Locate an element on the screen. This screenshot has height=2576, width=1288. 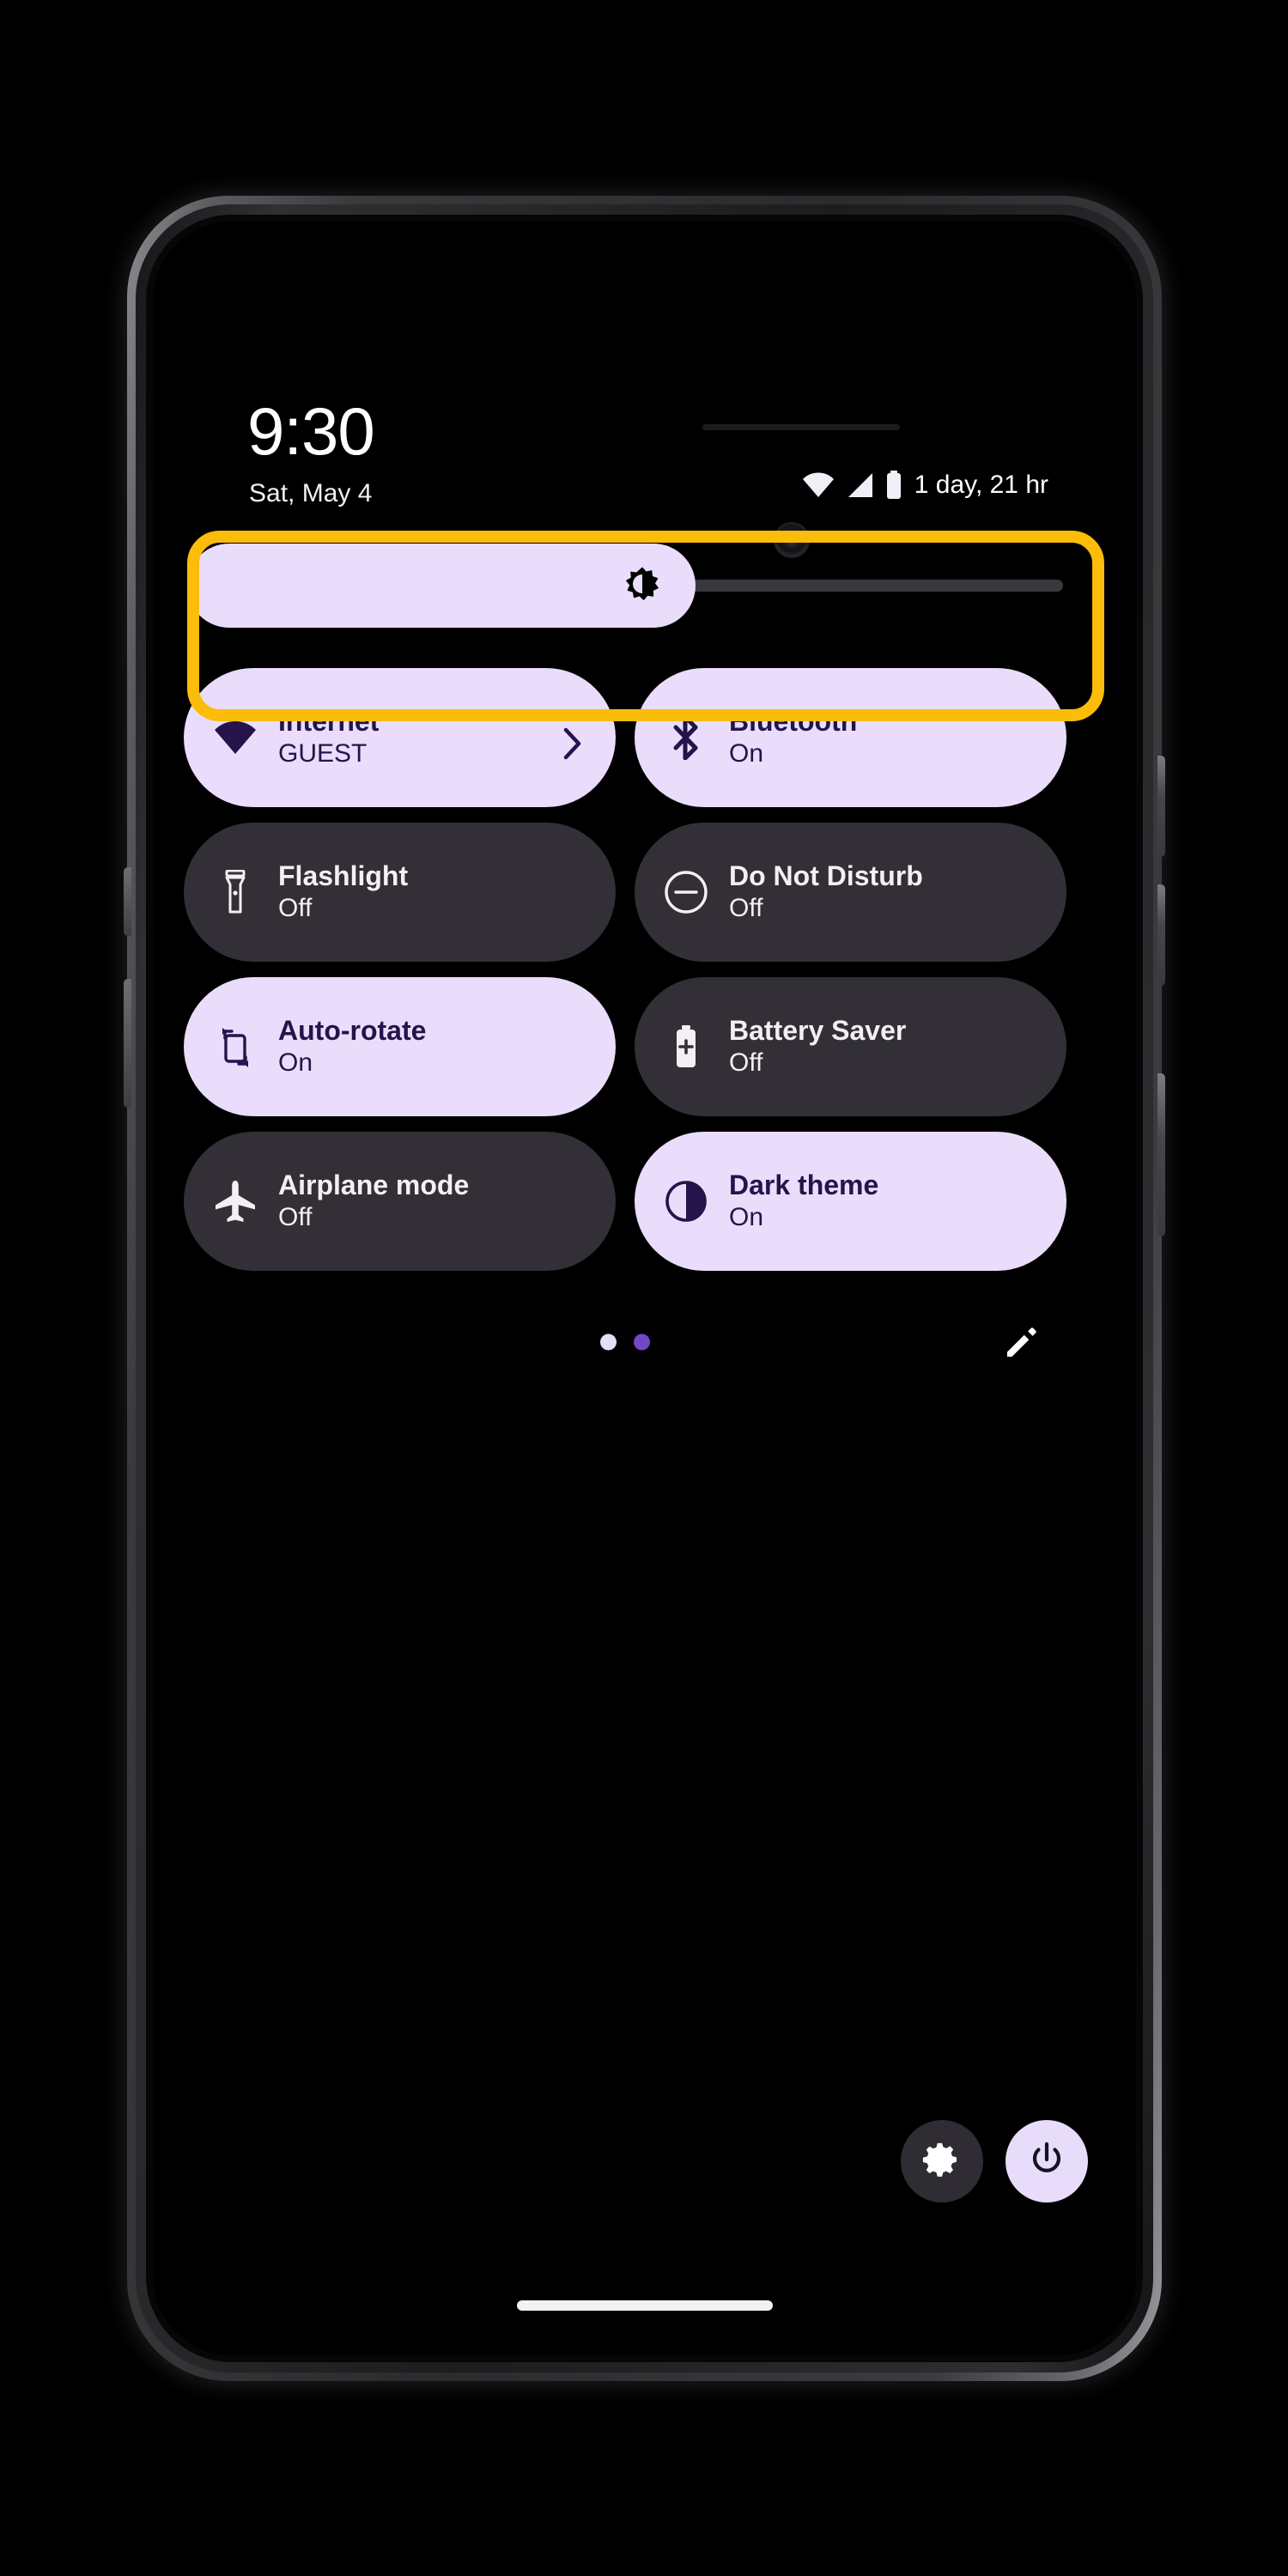
tile-label: Bluetooth is located at coordinates (793, 722).